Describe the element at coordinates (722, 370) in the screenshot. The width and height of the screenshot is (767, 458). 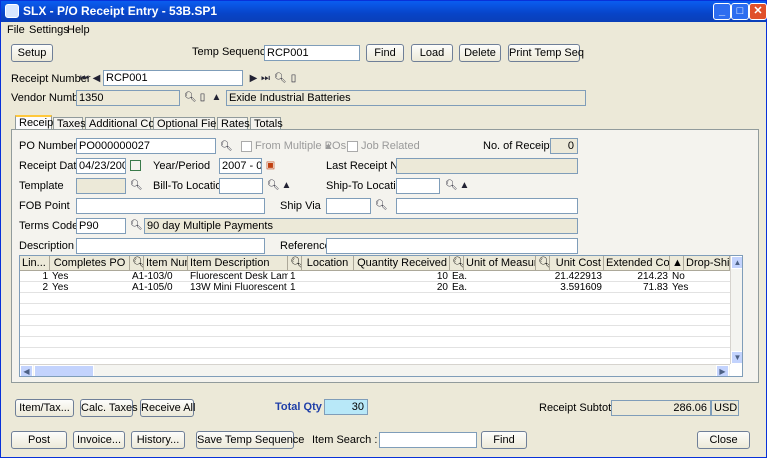
I see `scroll-right-icon: ▶` at that location.